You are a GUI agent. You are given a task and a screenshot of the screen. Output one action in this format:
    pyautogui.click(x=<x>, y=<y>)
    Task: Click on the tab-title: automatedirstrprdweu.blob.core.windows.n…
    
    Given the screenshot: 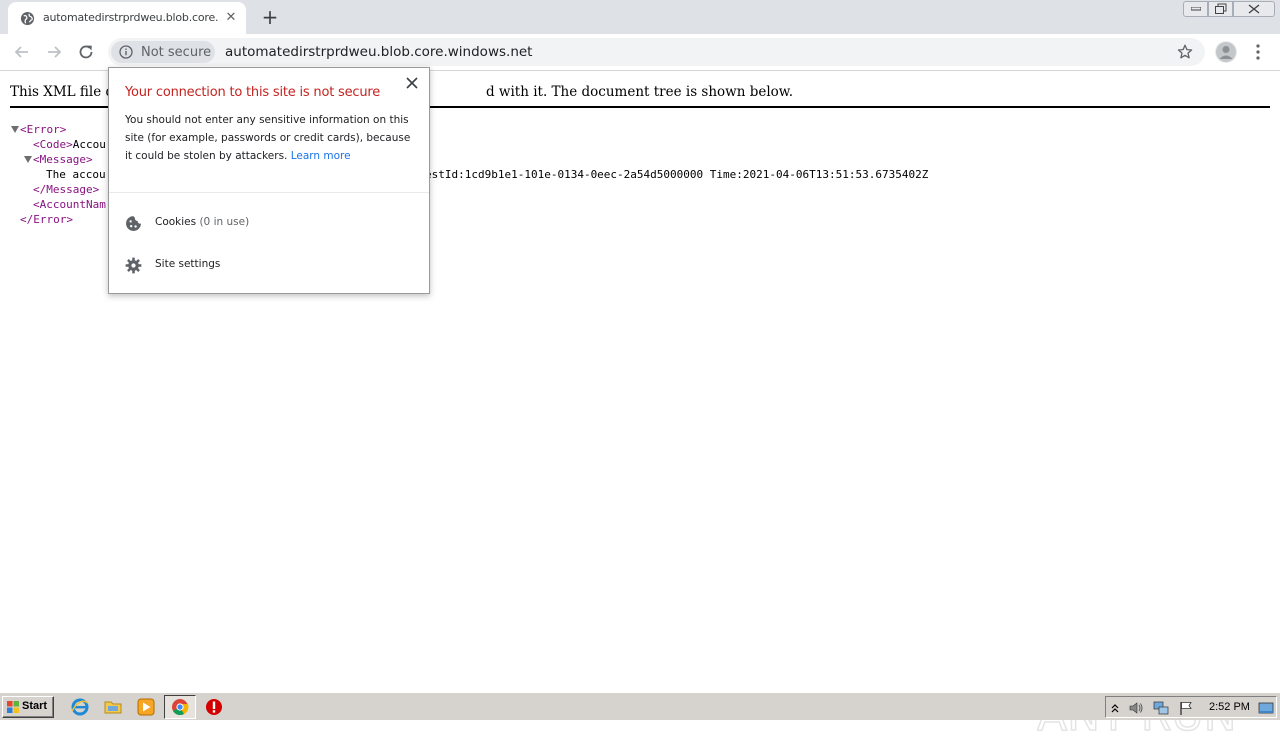 What is the action you would take?
    pyautogui.click(x=131, y=17)
    